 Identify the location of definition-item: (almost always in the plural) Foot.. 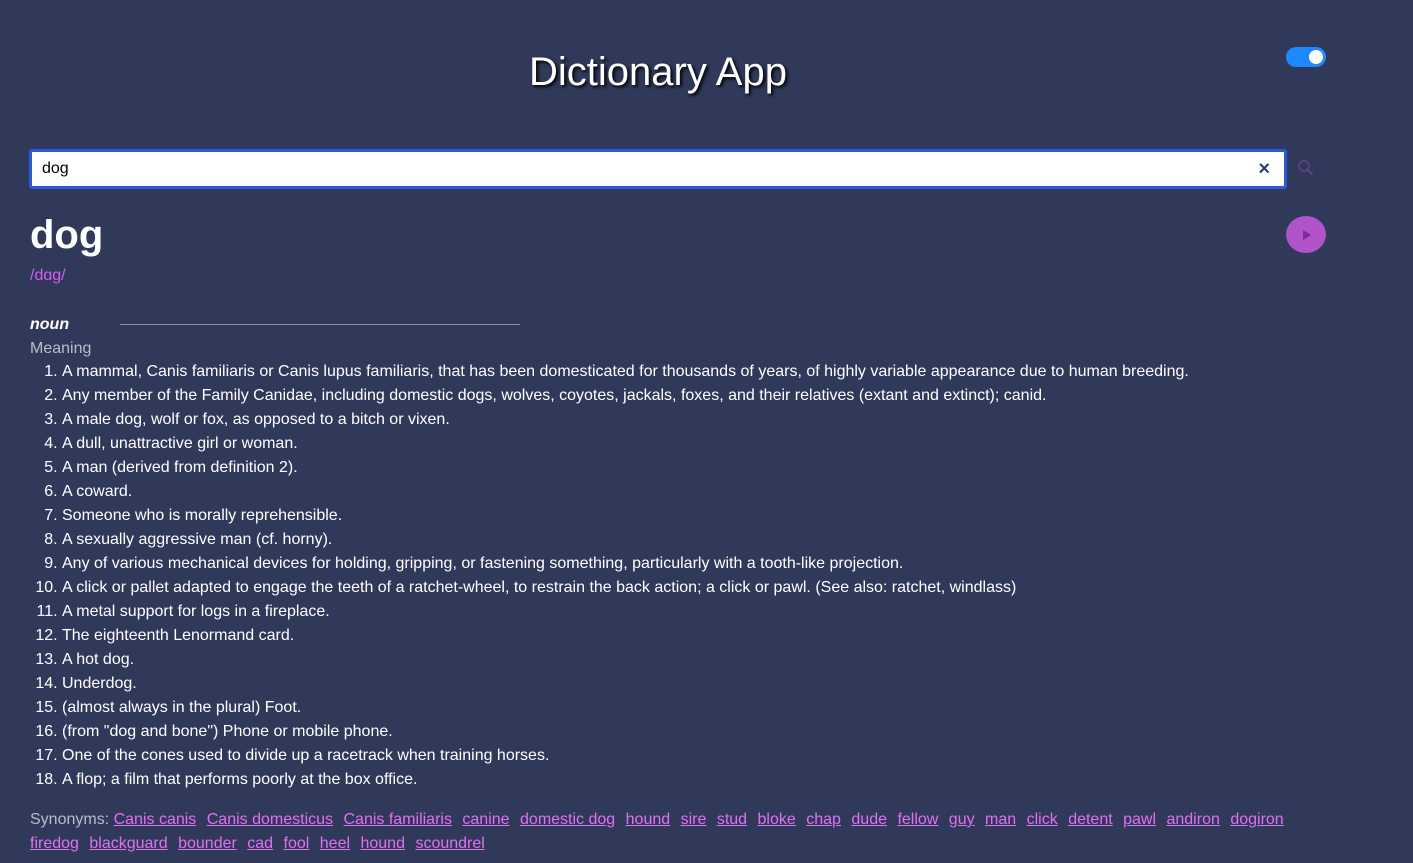
(681, 708).